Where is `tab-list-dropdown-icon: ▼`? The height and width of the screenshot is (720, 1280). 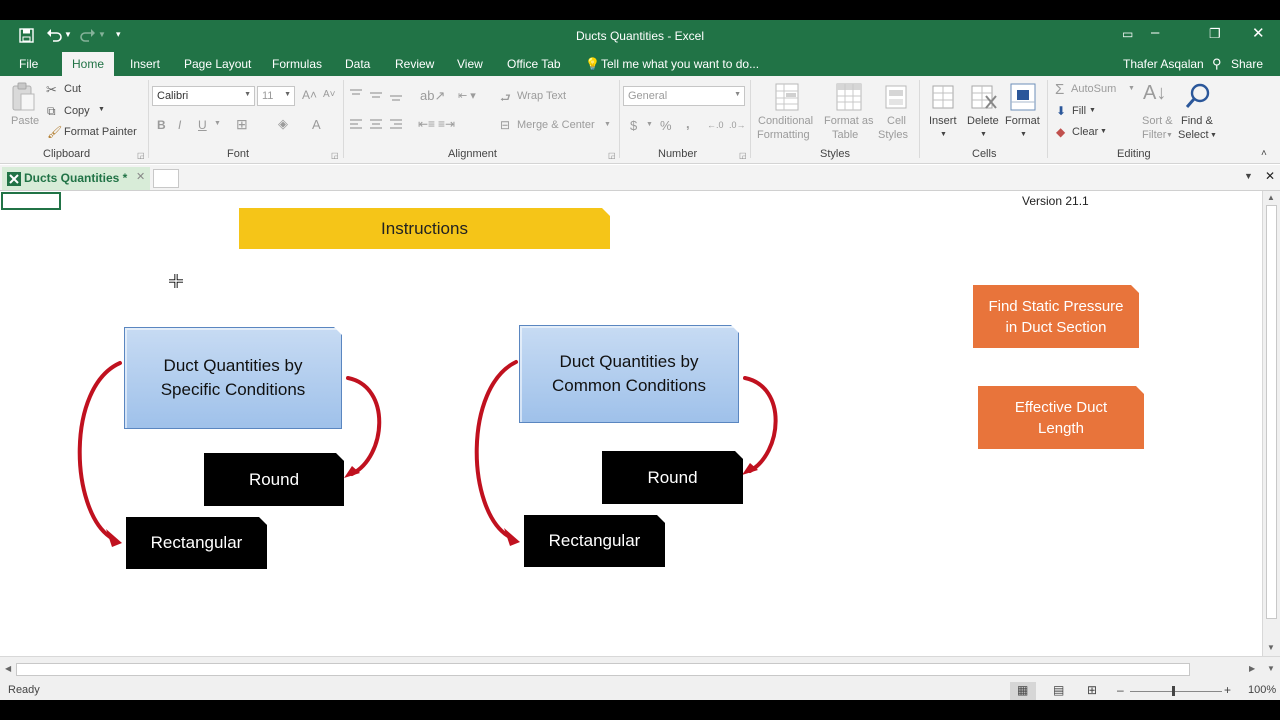
tab-list-dropdown-icon: ▼ is located at coordinates (1248, 176).